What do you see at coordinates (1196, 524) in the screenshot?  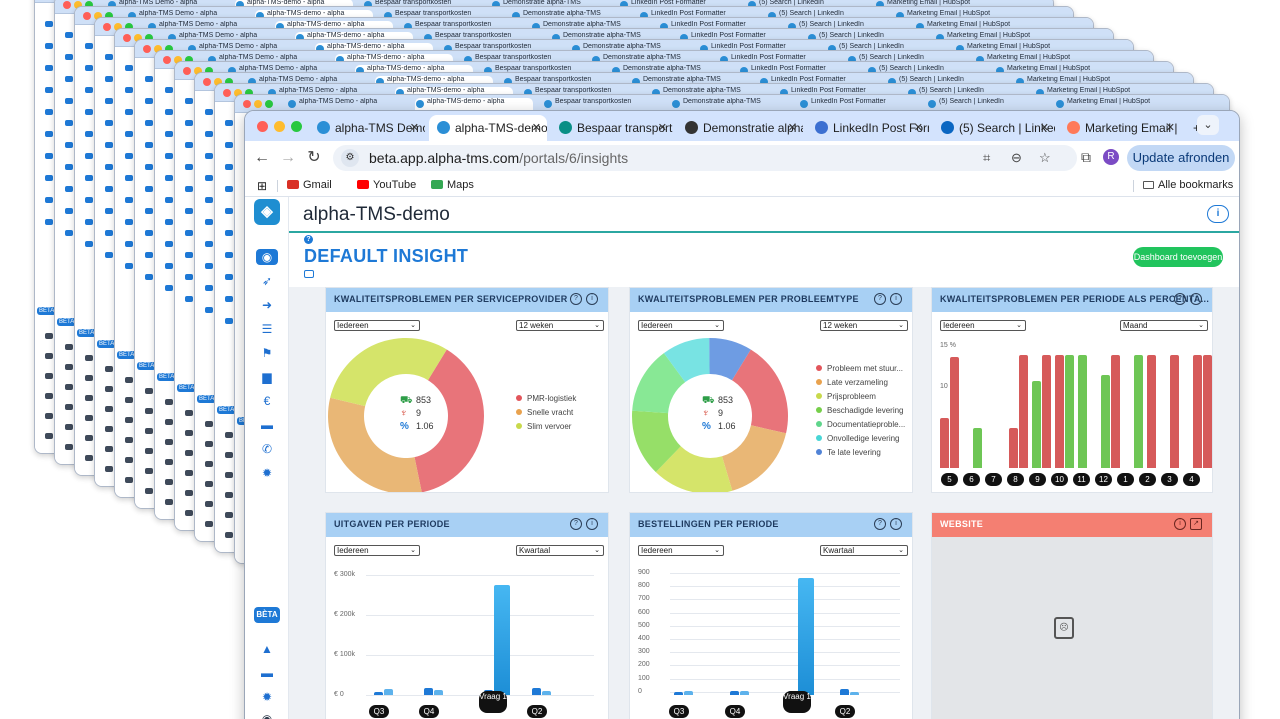 I see `open-external-icon: ↗` at bounding box center [1196, 524].